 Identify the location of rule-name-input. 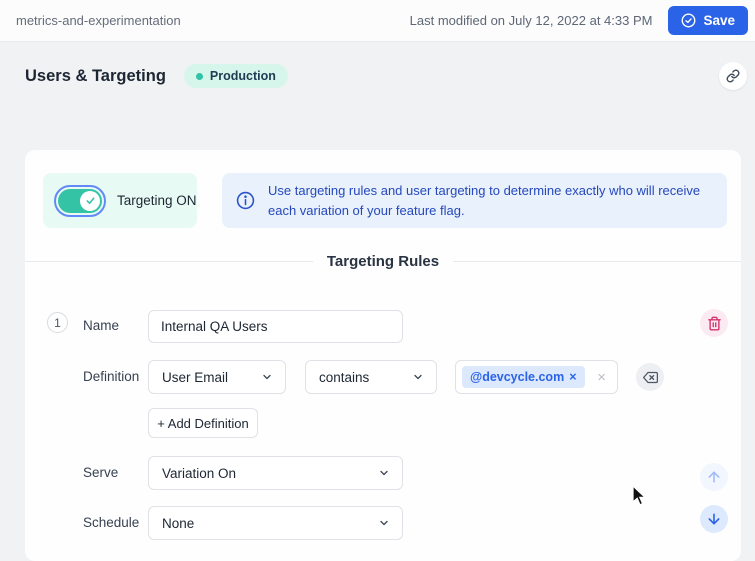
(275, 326).